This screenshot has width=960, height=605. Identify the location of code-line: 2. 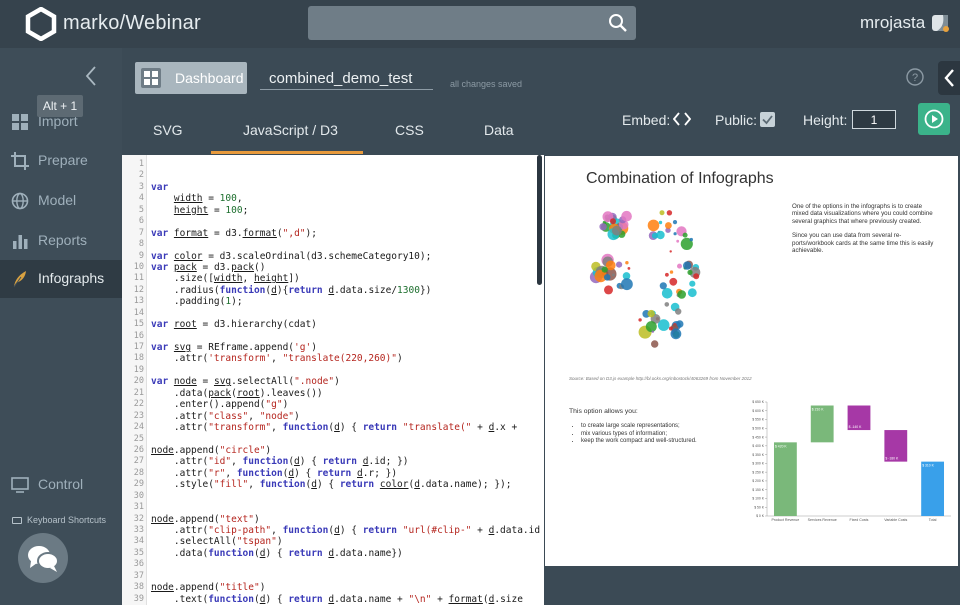
(333, 175).